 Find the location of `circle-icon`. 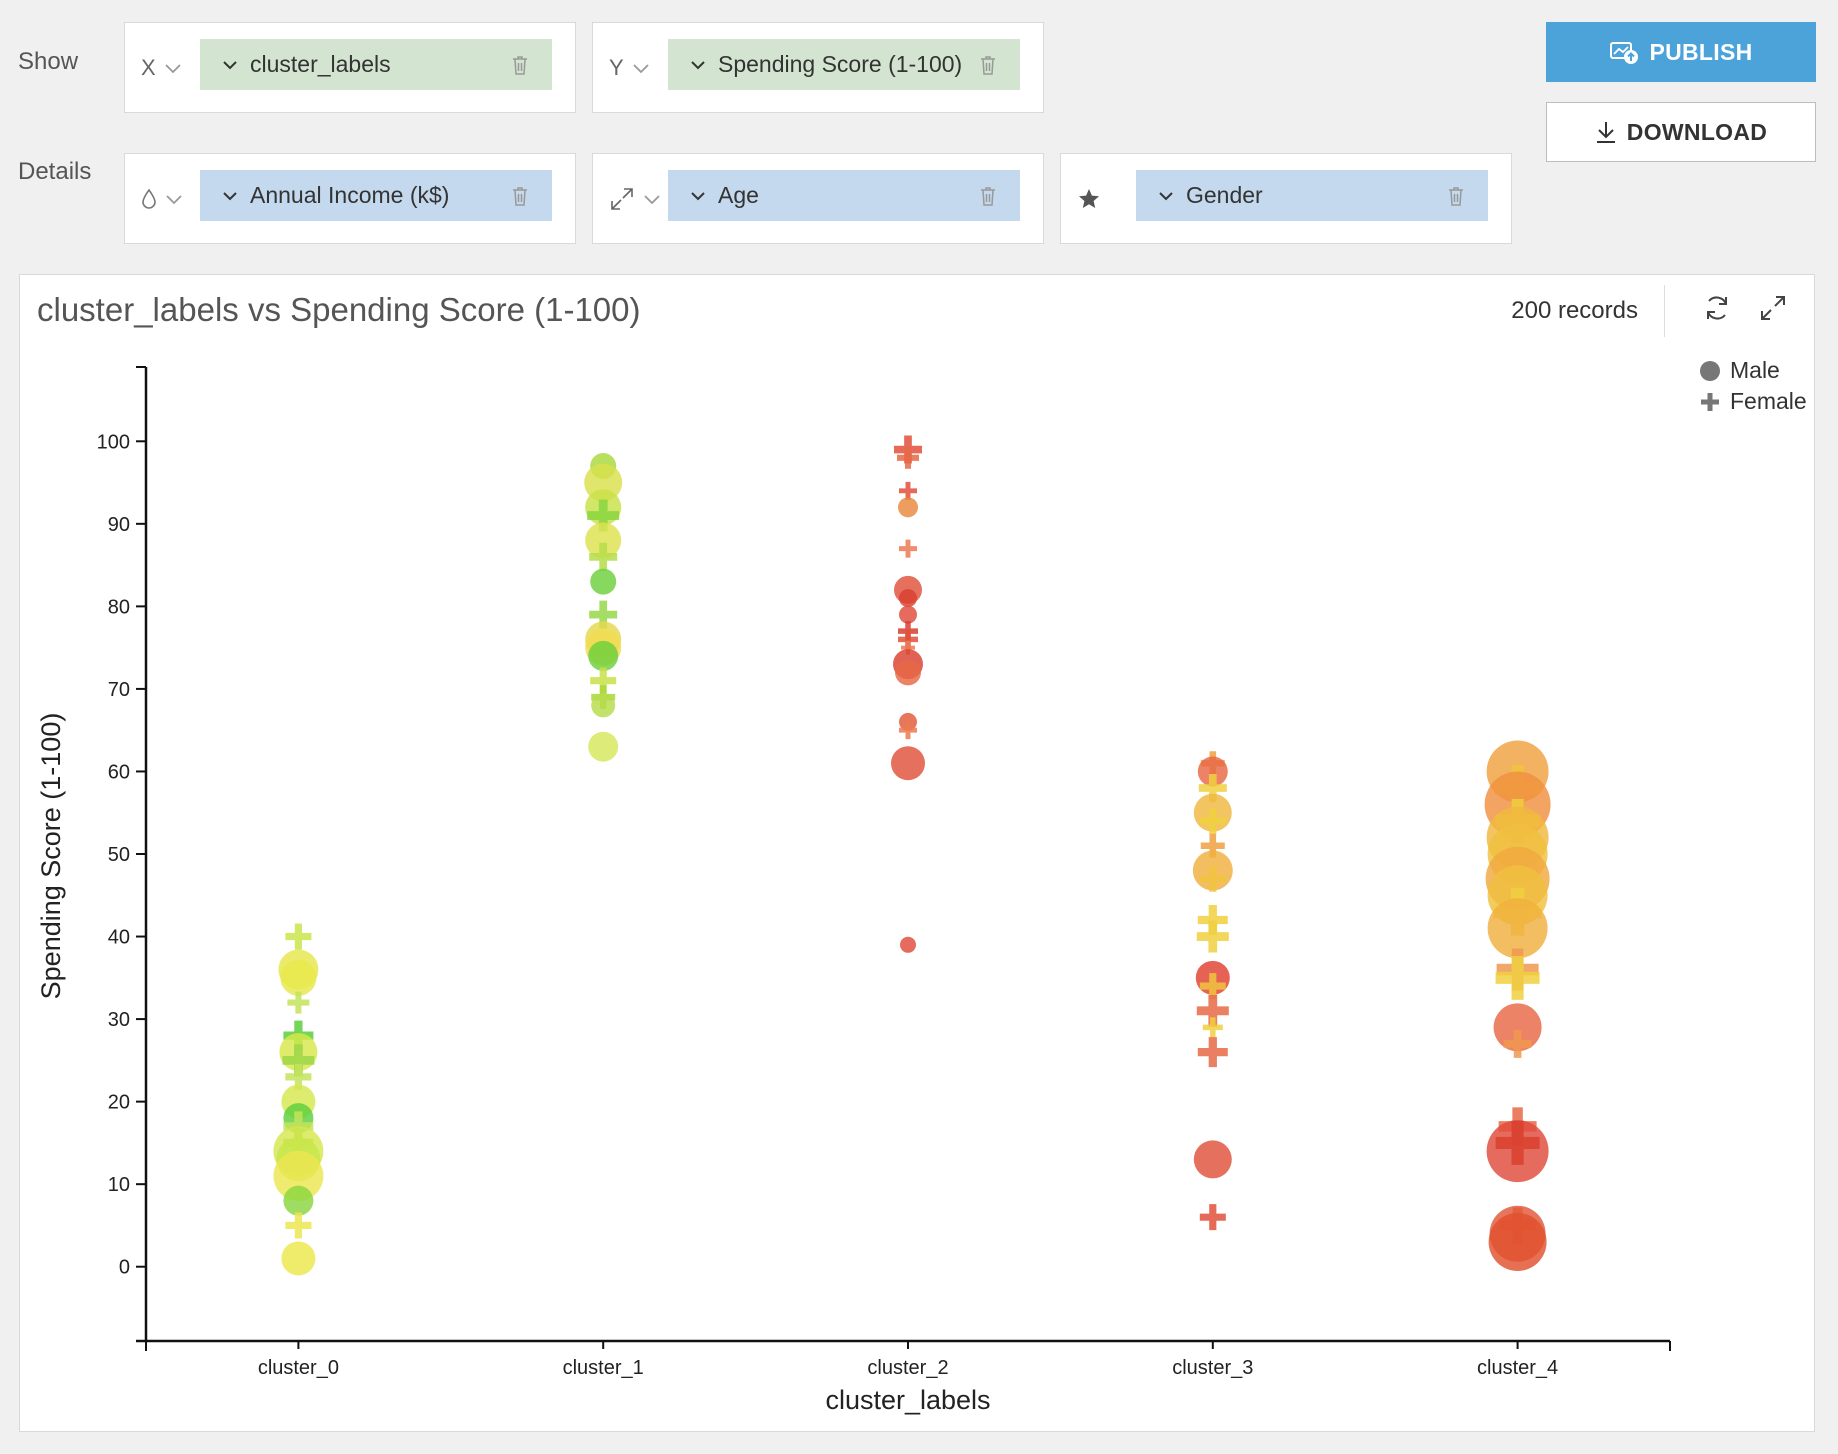

circle-icon is located at coordinates (1710, 370).